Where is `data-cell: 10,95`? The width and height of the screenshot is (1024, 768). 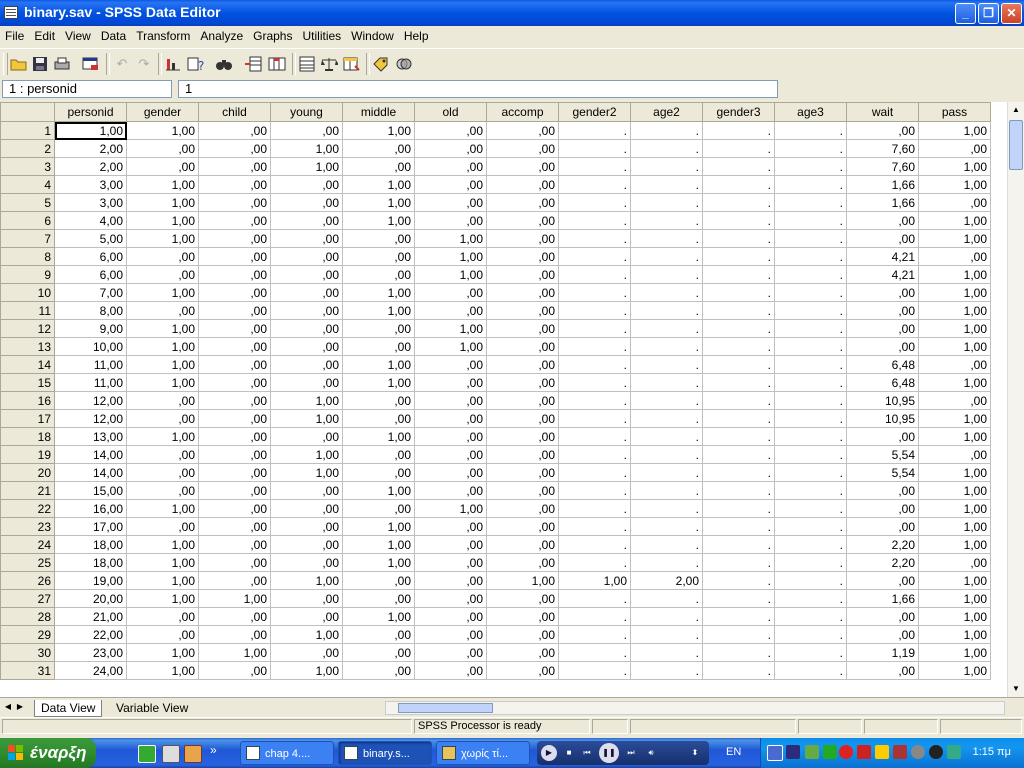
data-cell: 10,95 is located at coordinates (882, 418).